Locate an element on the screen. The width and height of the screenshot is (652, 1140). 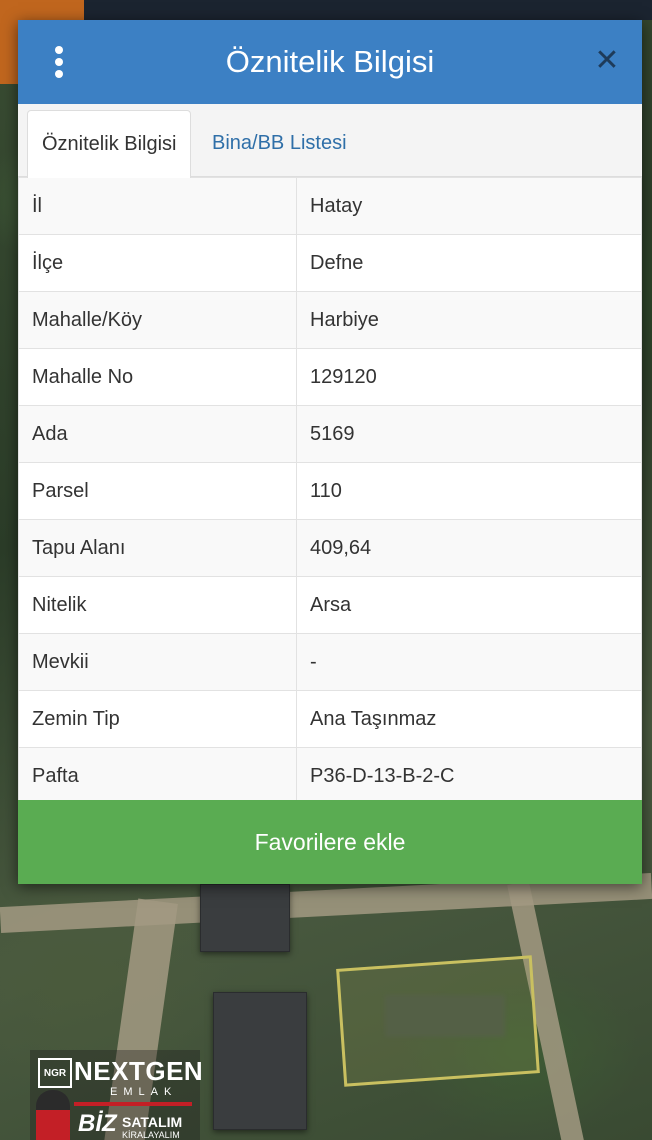
attribute-value: Hatay is located at coordinates (469, 206).